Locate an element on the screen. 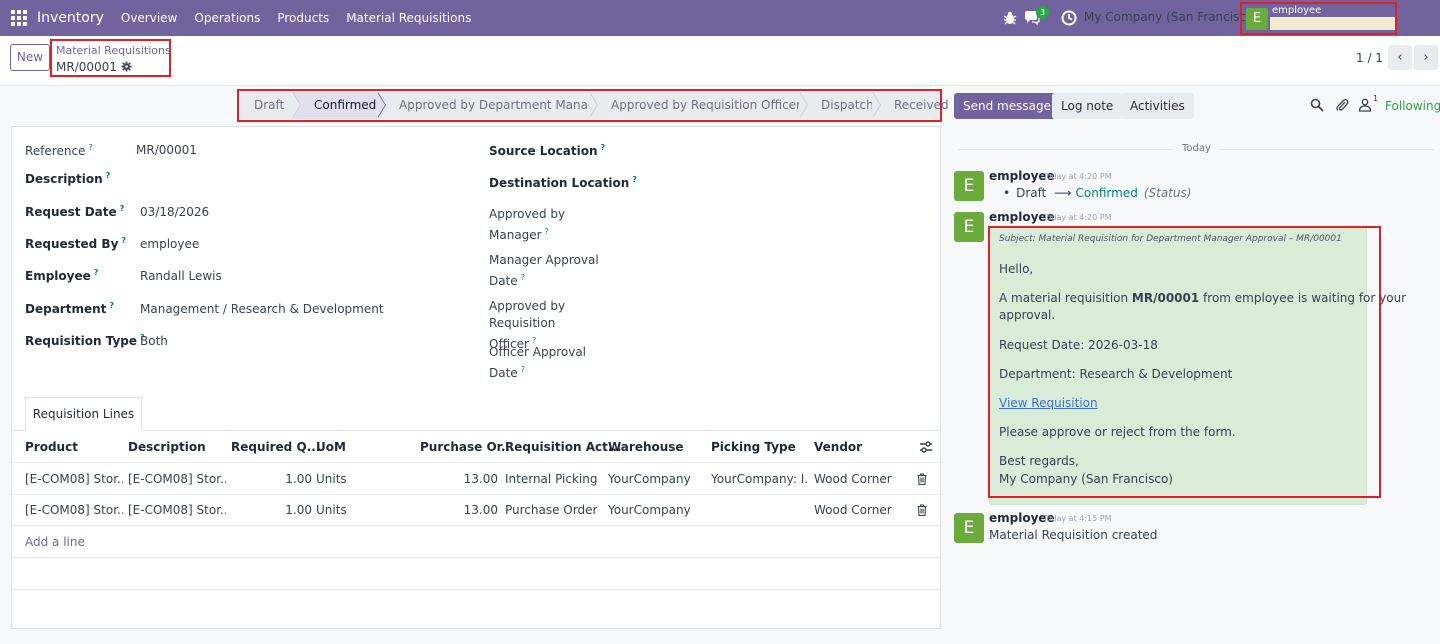 This screenshot has width=1440, height=644. menu-products: Products is located at coordinates (303, 18).